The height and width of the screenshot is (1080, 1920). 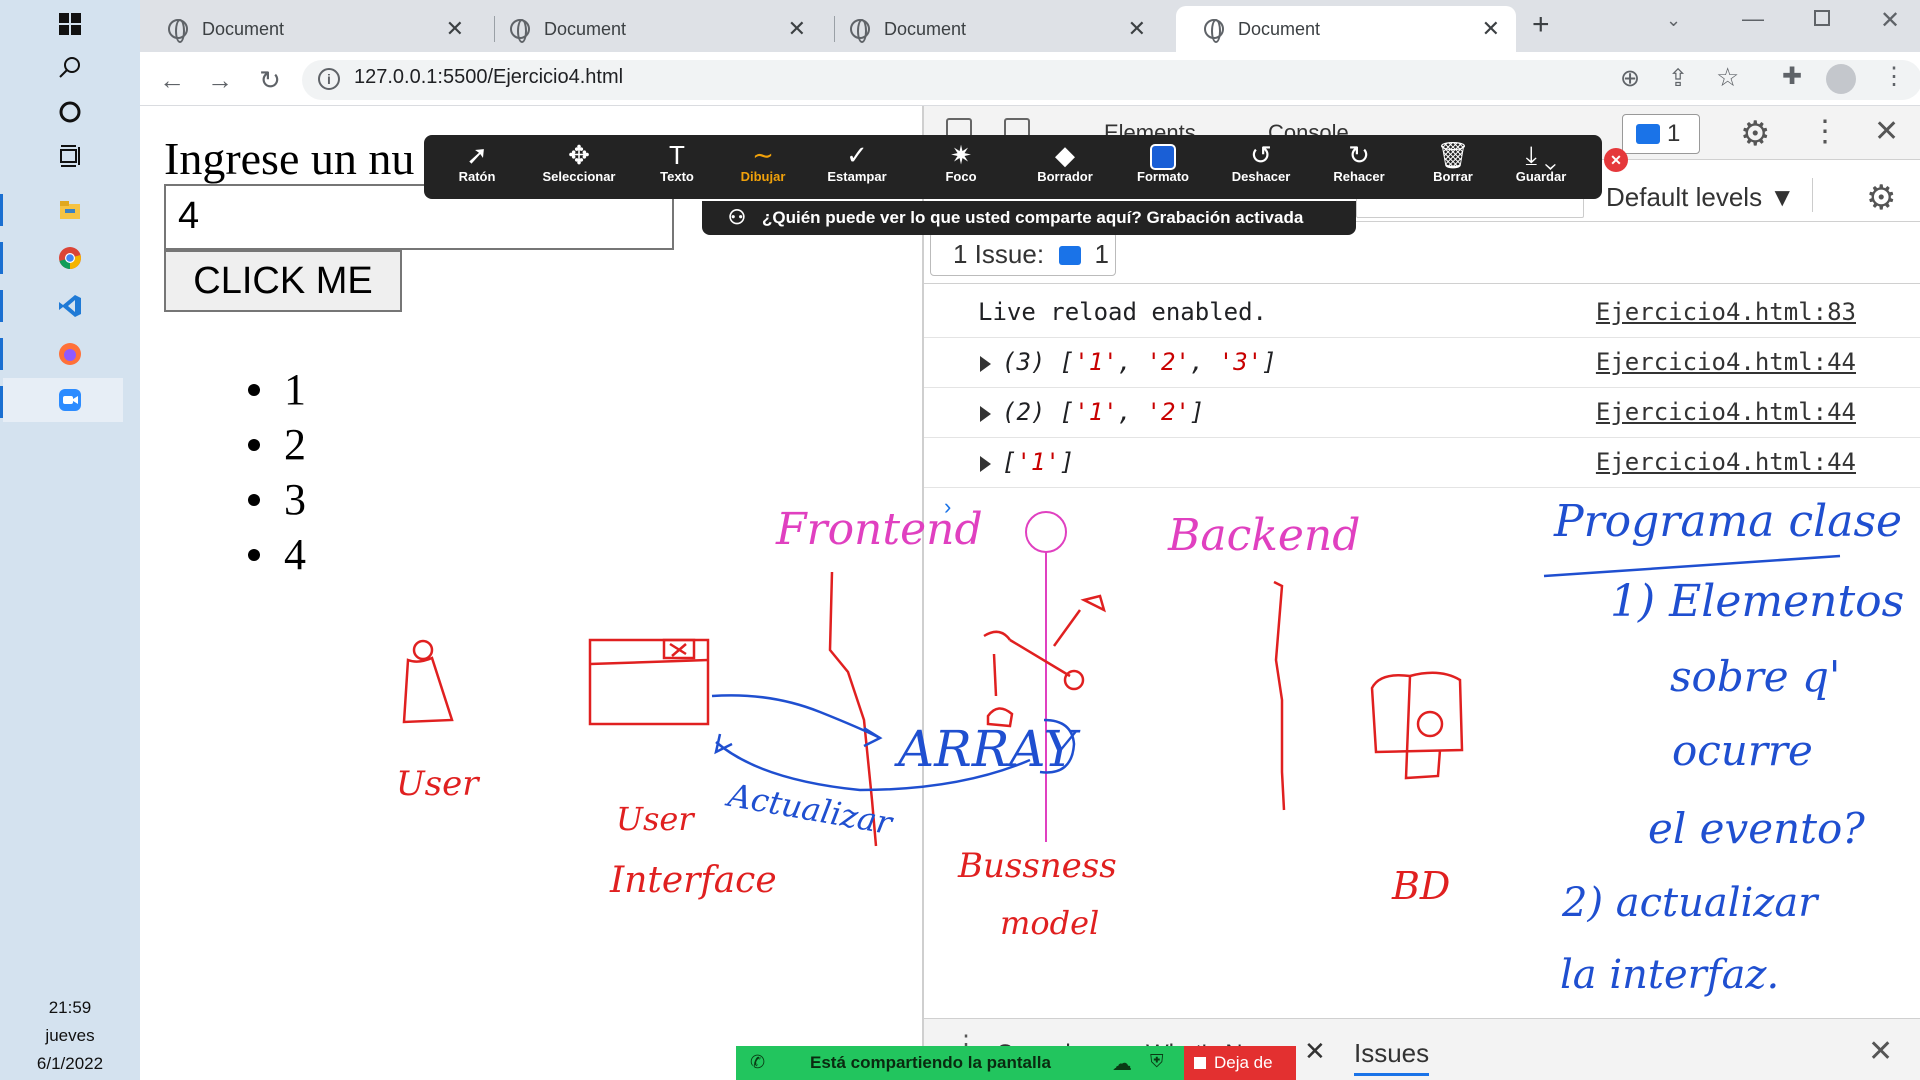 What do you see at coordinates (1453, 155) in the screenshot?
I see `trash-icon: 🗑` at bounding box center [1453, 155].